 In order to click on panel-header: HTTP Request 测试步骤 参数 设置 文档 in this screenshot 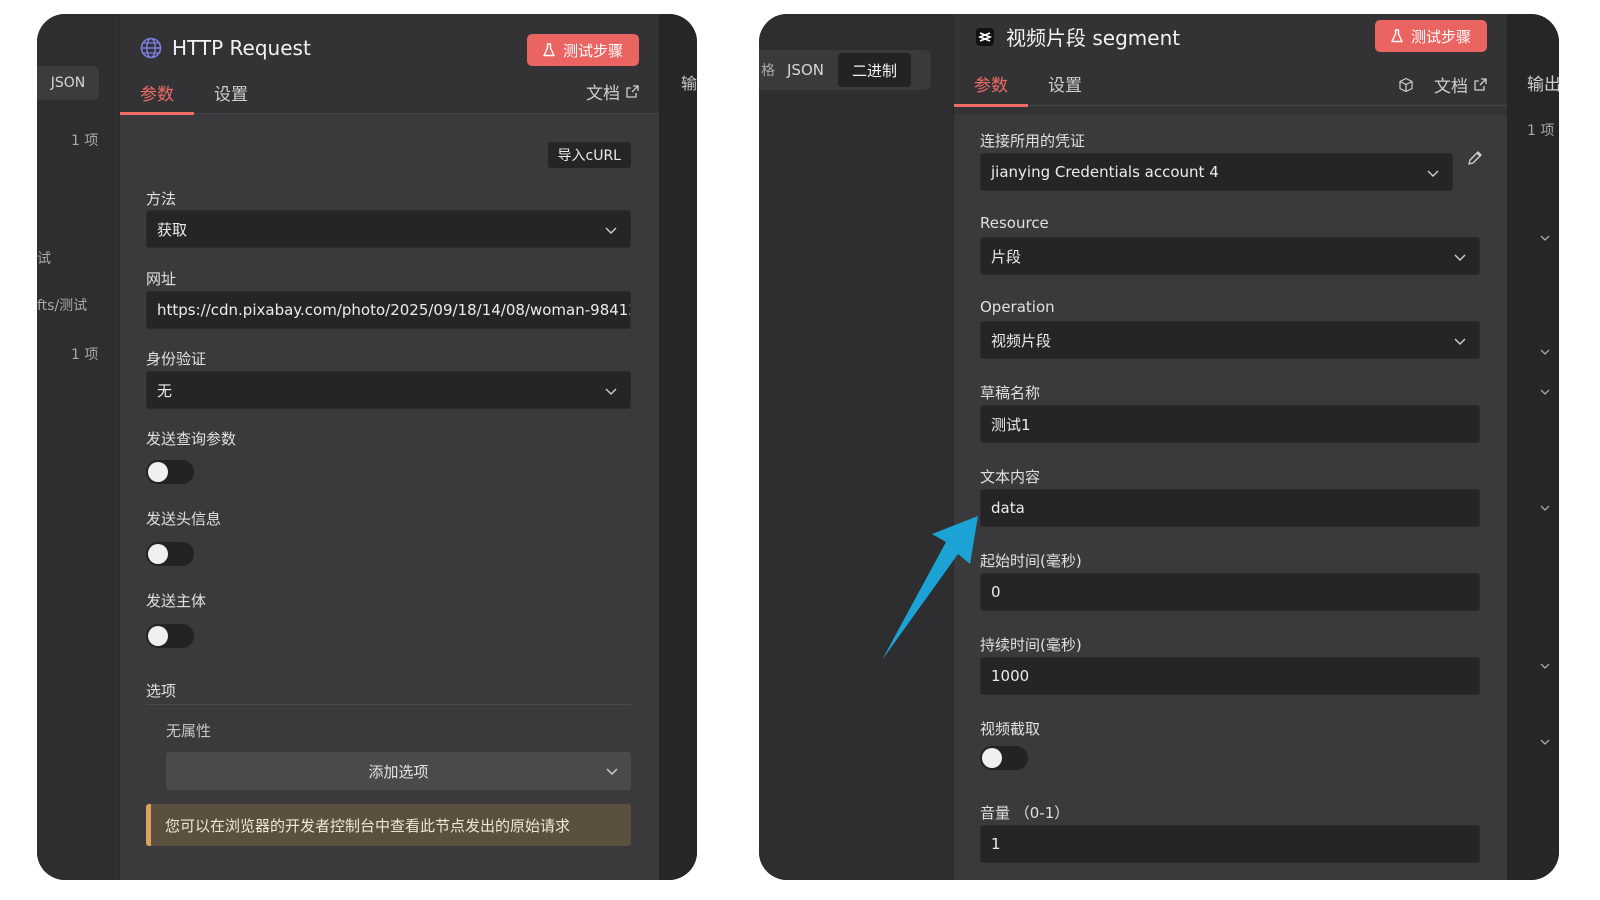, I will do `click(389, 64)`.